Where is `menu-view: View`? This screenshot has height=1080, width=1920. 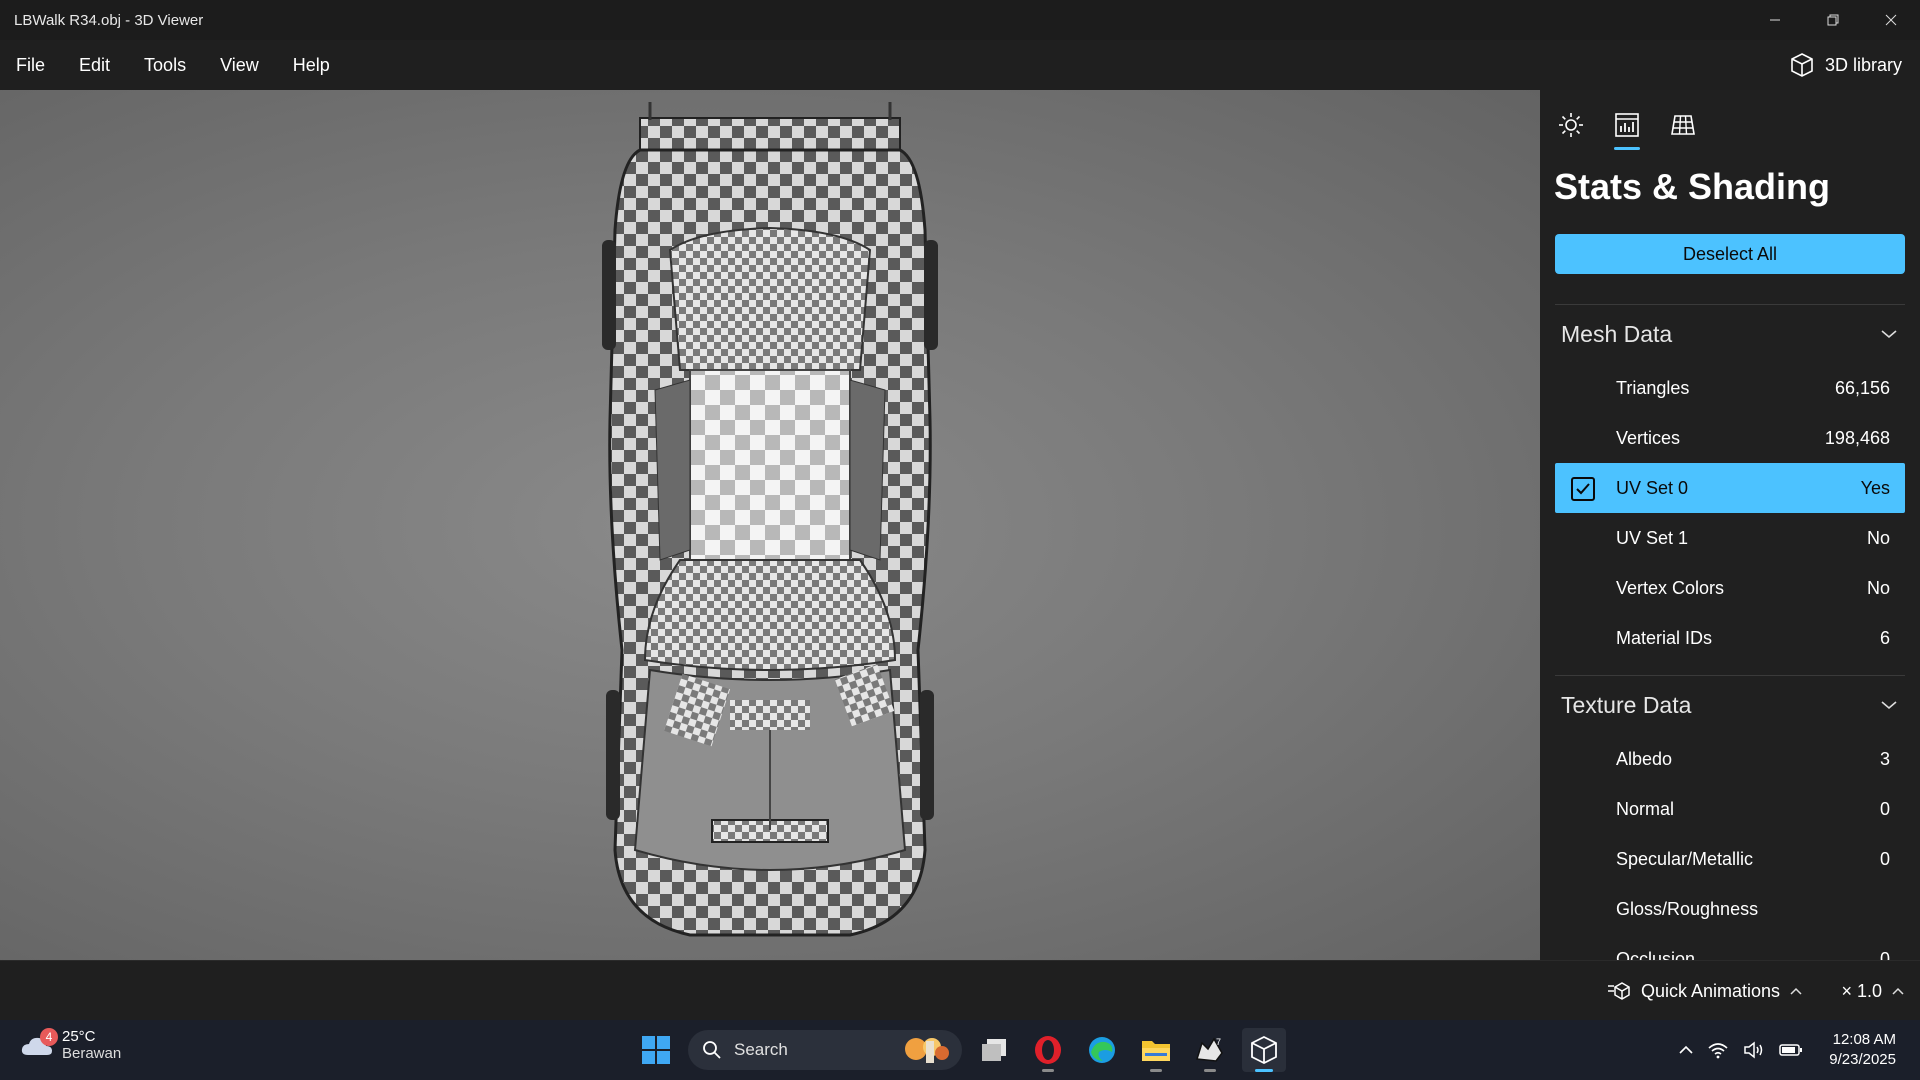 menu-view: View is located at coordinates (239, 65).